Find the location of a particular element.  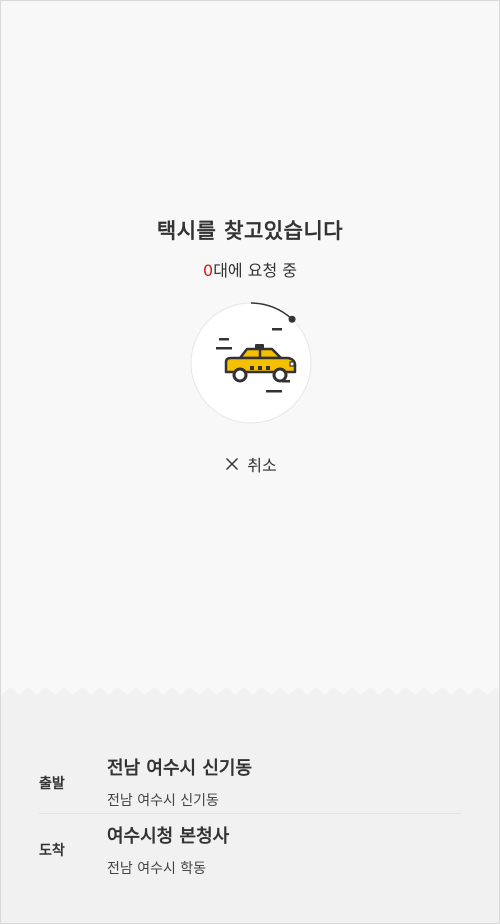

cancel-button: 취소 is located at coordinates (251, 464).